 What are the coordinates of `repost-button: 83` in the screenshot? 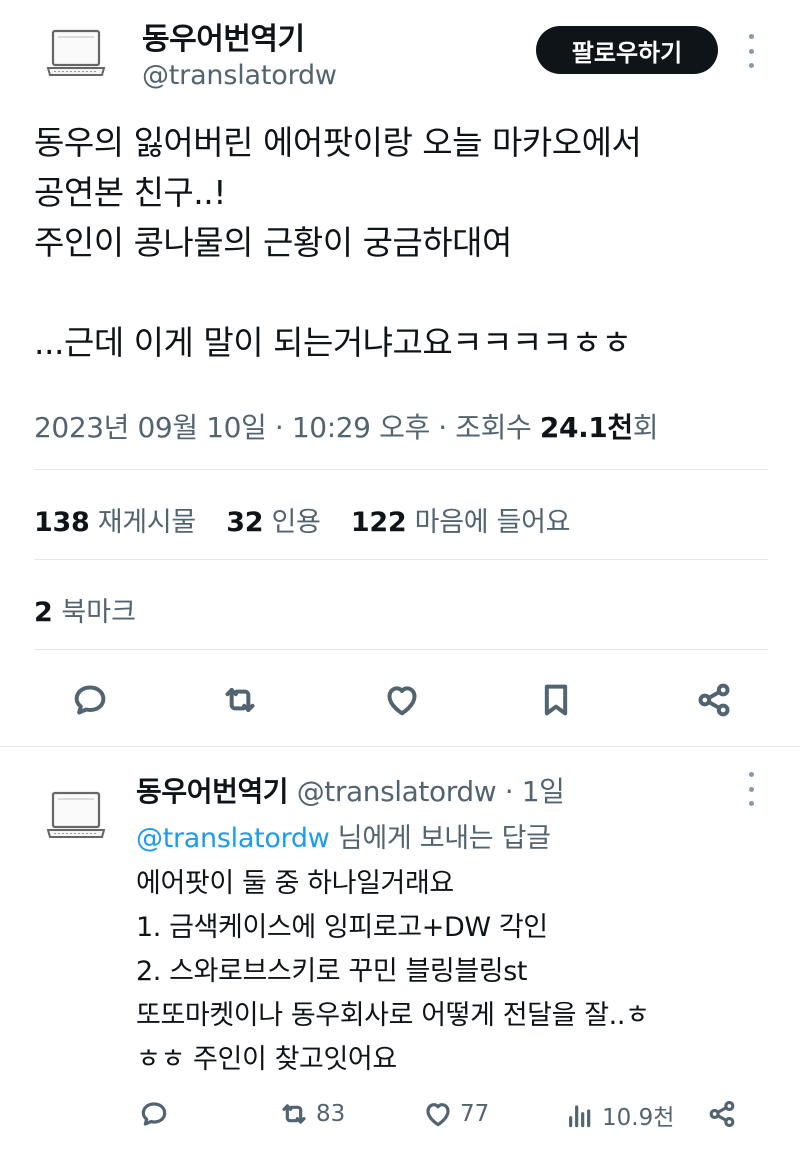 It's located at (311, 1114).